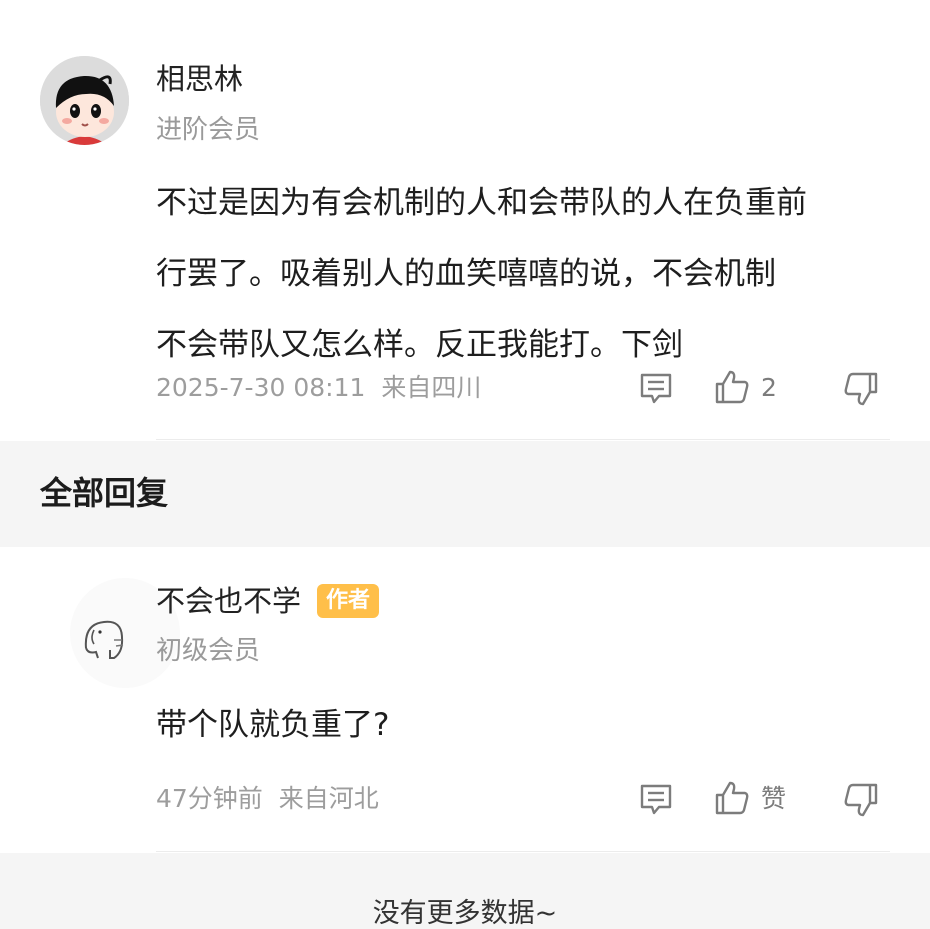 This screenshot has height=929, width=930. I want to click on reply-author-name: 不会也不学, so click(228, 601).